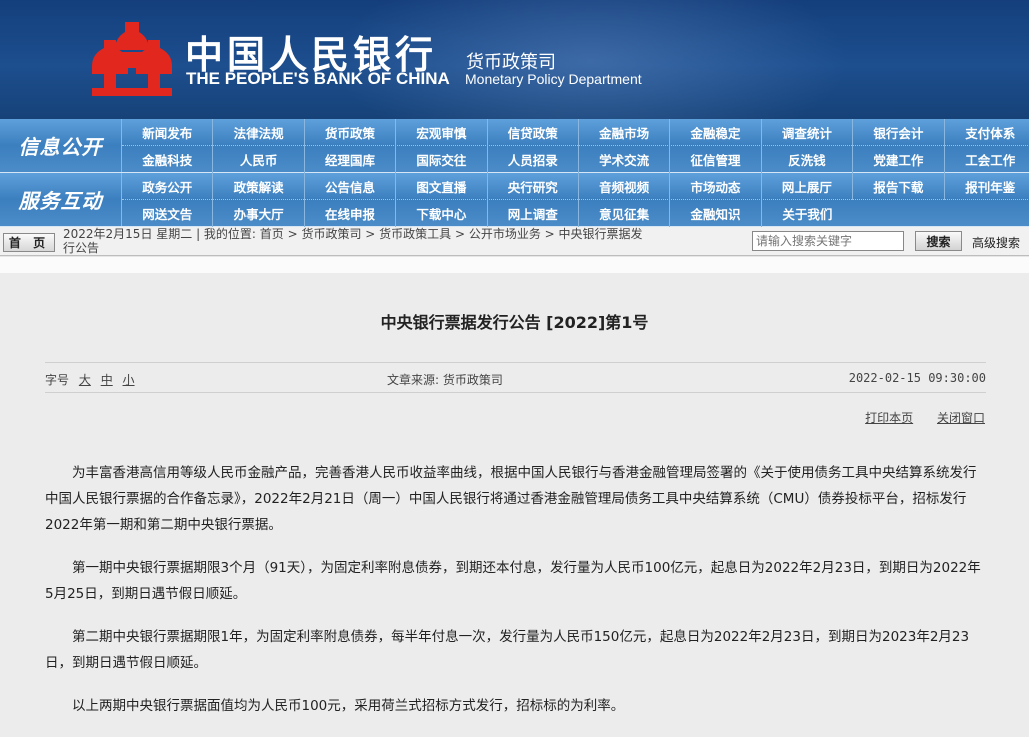  What do you see at coordinates (259, 132) in the screenshot?
I see `nav-item: 法律法规` at bounding box center [259, 132].